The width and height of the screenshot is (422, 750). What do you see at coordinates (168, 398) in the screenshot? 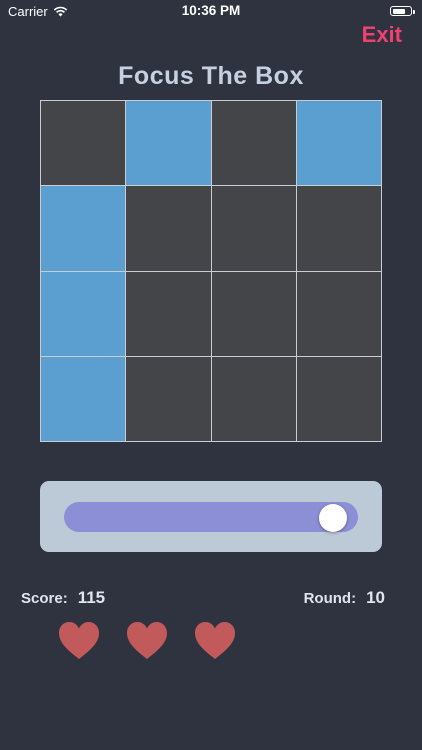
I see `grid-cell-r4-c2` at bounding box center [168, 398].